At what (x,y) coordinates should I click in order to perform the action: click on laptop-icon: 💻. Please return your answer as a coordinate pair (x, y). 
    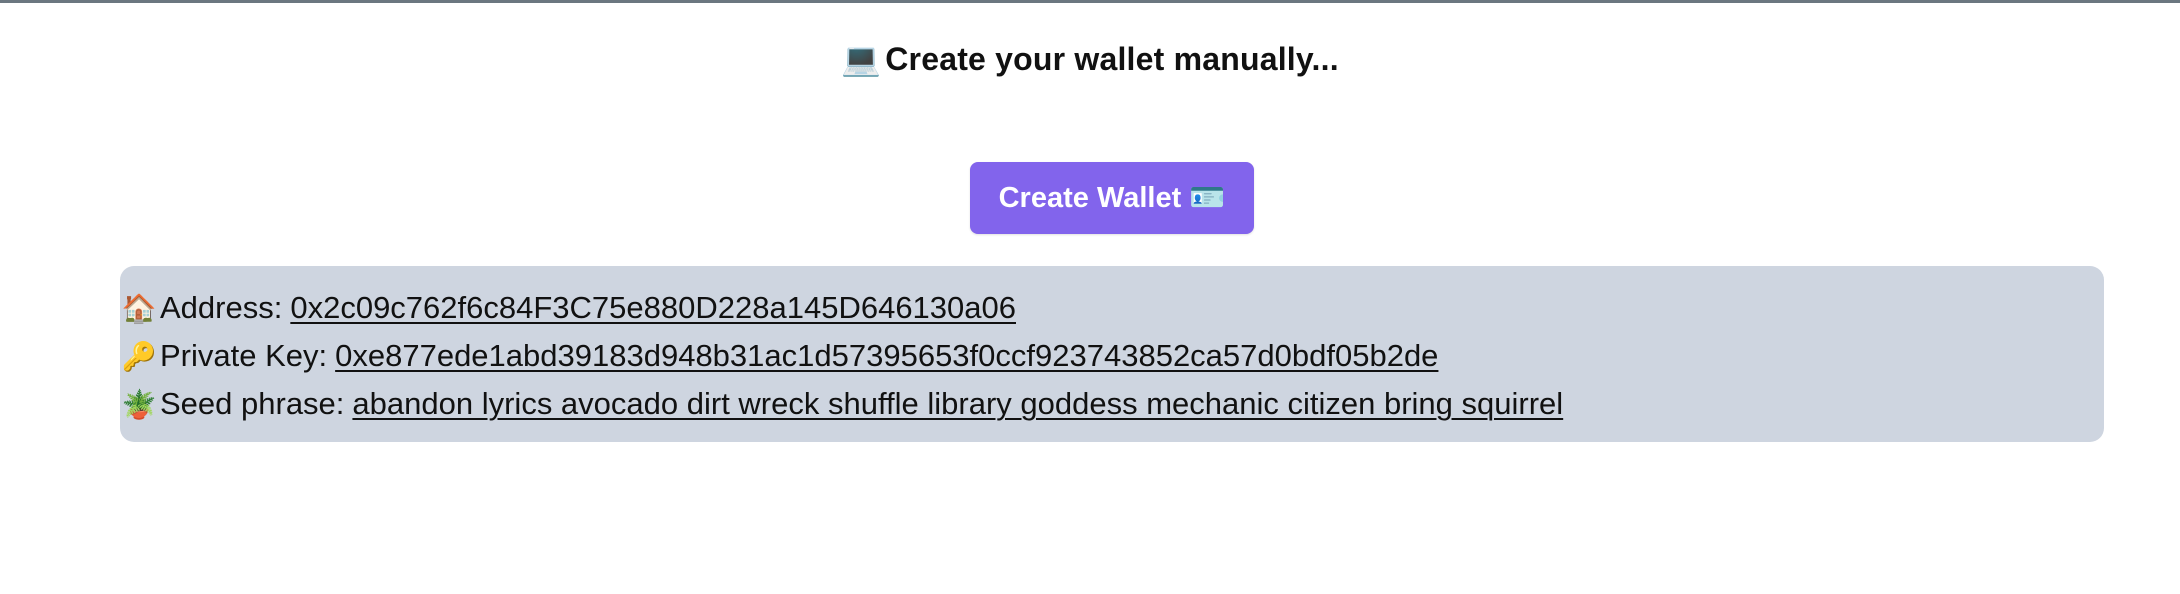
    Looking at the image, I should click on (861, 59).